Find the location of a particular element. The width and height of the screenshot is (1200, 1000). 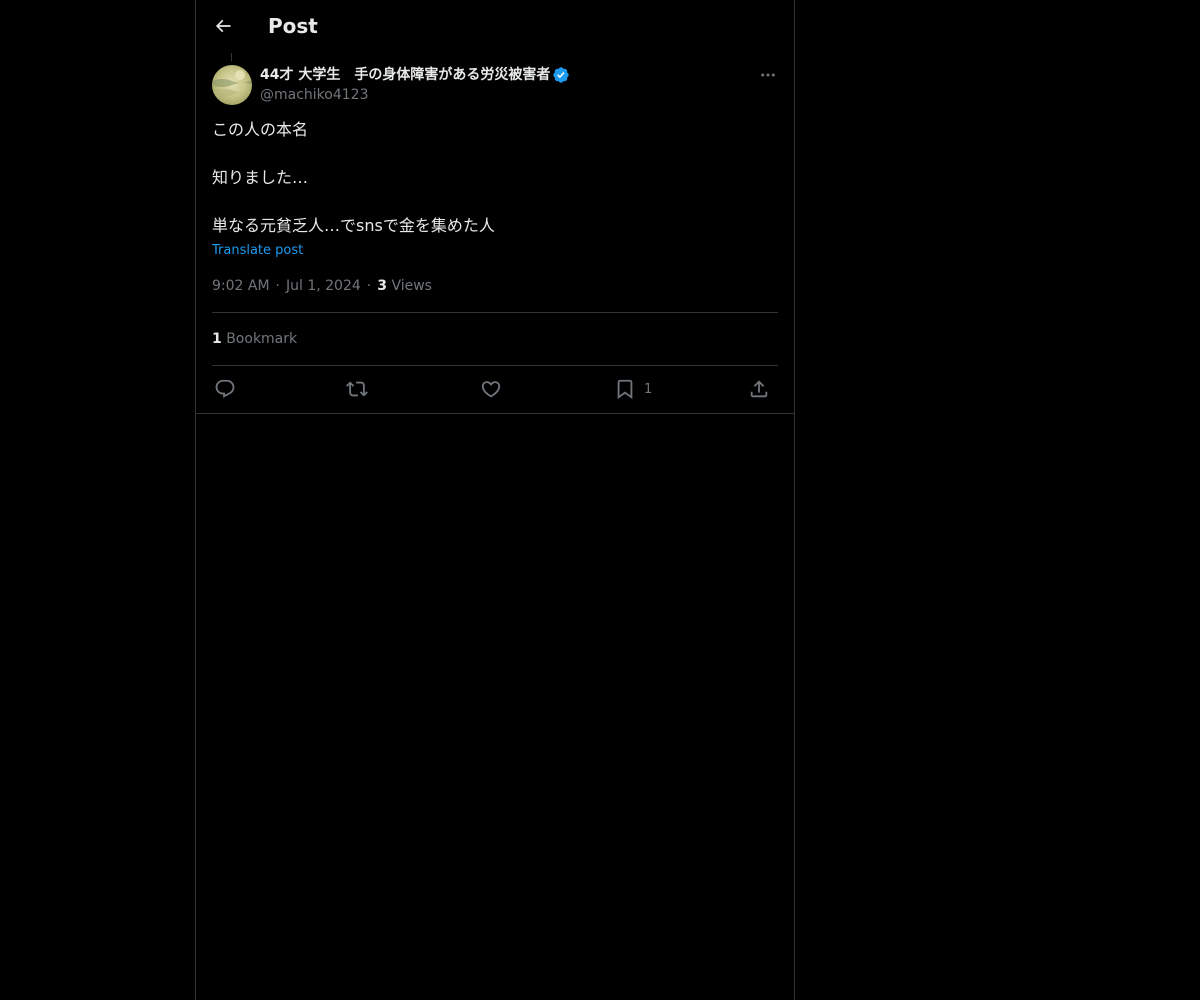

post-line: この人の本名 is located at coordinates (260, 129).